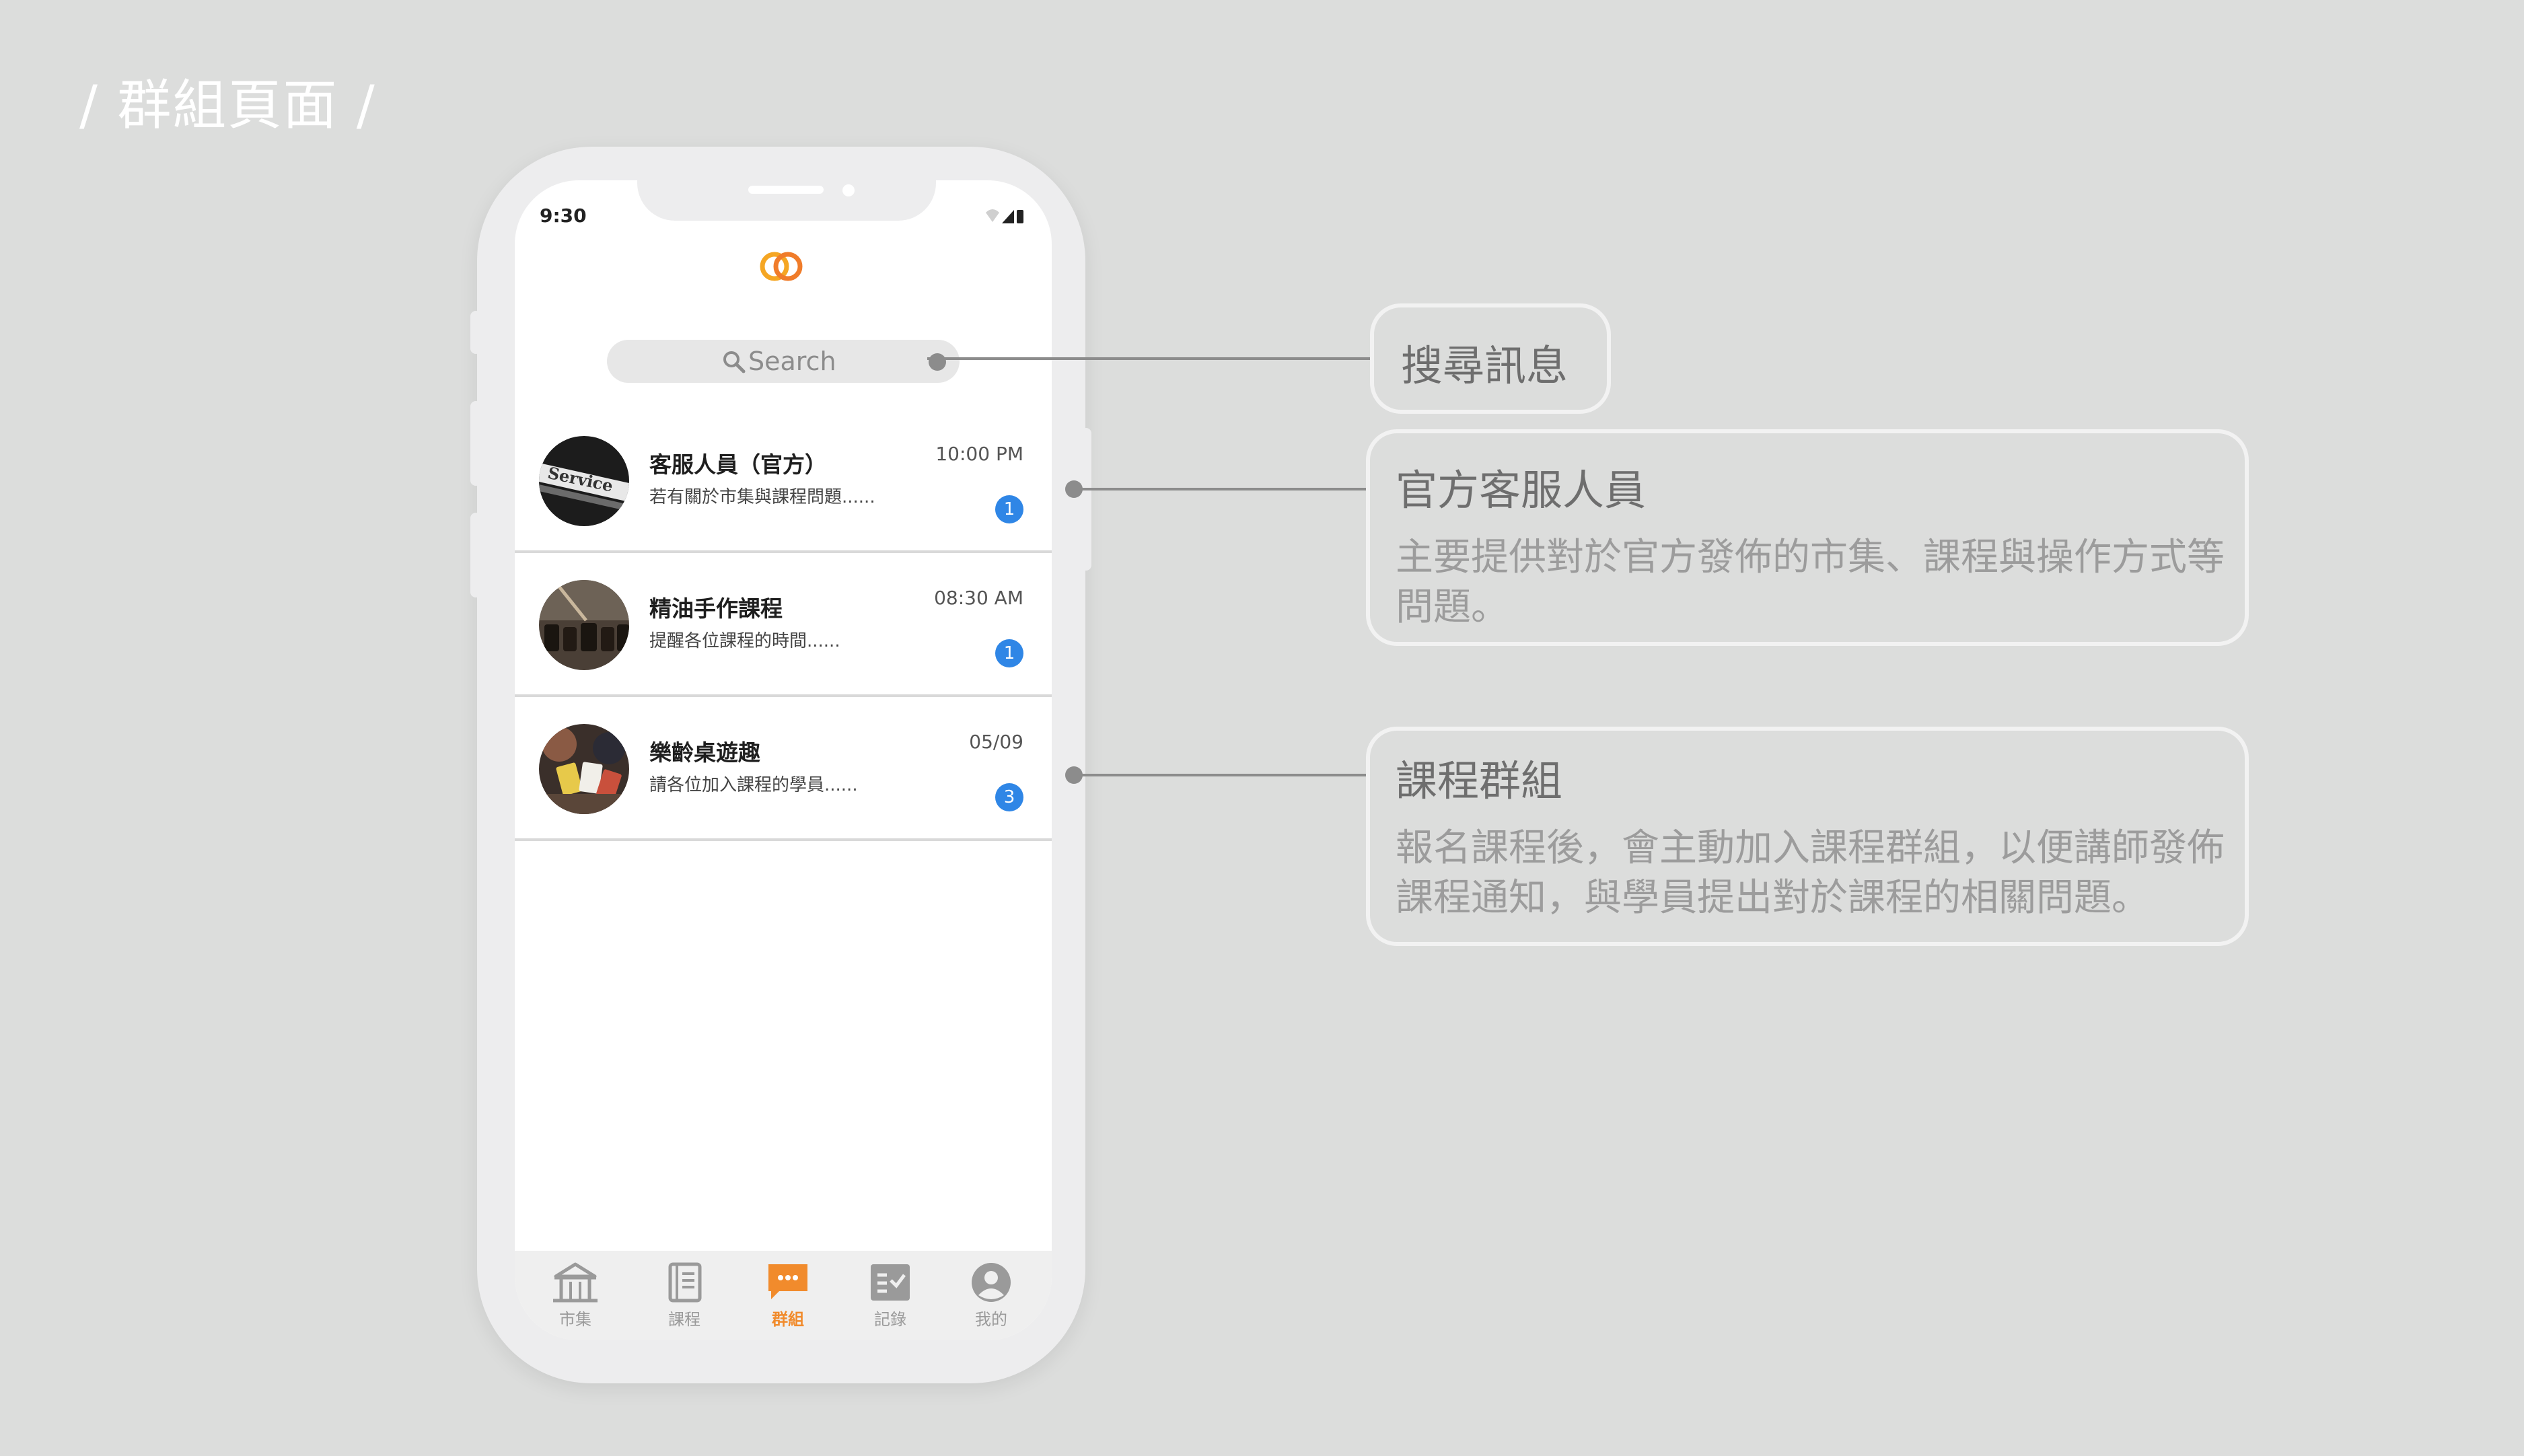  What do you see at coordinates (563, 216) in the screenshot?
I see `status-time: 9:30` at bounding box center [563, 216].